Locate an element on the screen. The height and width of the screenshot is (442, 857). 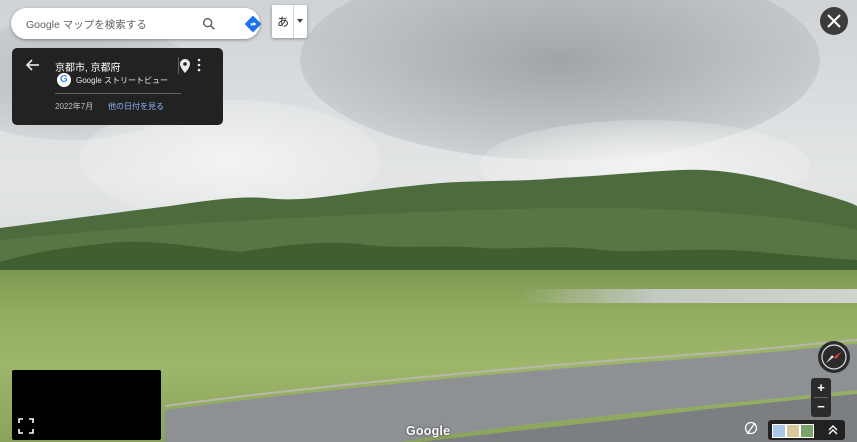
more-vert-icon is located at coordinates (199, 65).